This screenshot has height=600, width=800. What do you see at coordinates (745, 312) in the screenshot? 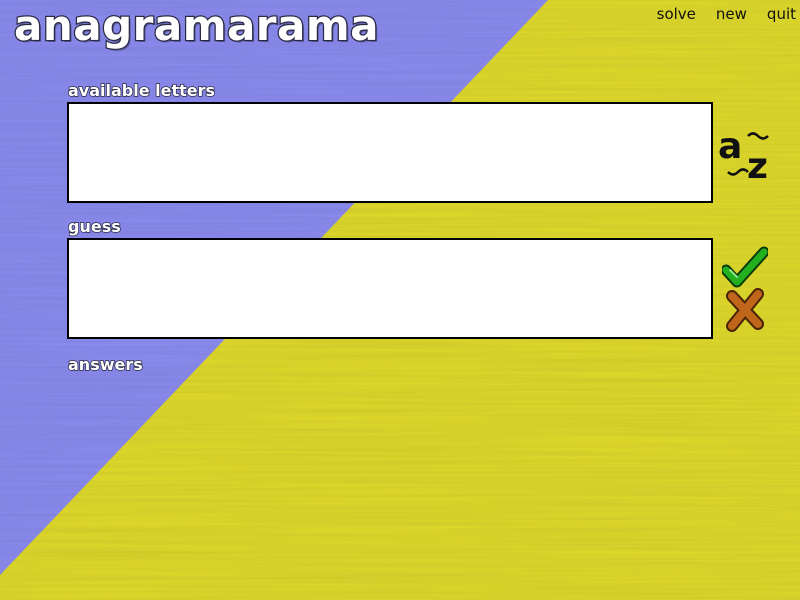
I see `cross-icon` at bounding box center [745, 312].